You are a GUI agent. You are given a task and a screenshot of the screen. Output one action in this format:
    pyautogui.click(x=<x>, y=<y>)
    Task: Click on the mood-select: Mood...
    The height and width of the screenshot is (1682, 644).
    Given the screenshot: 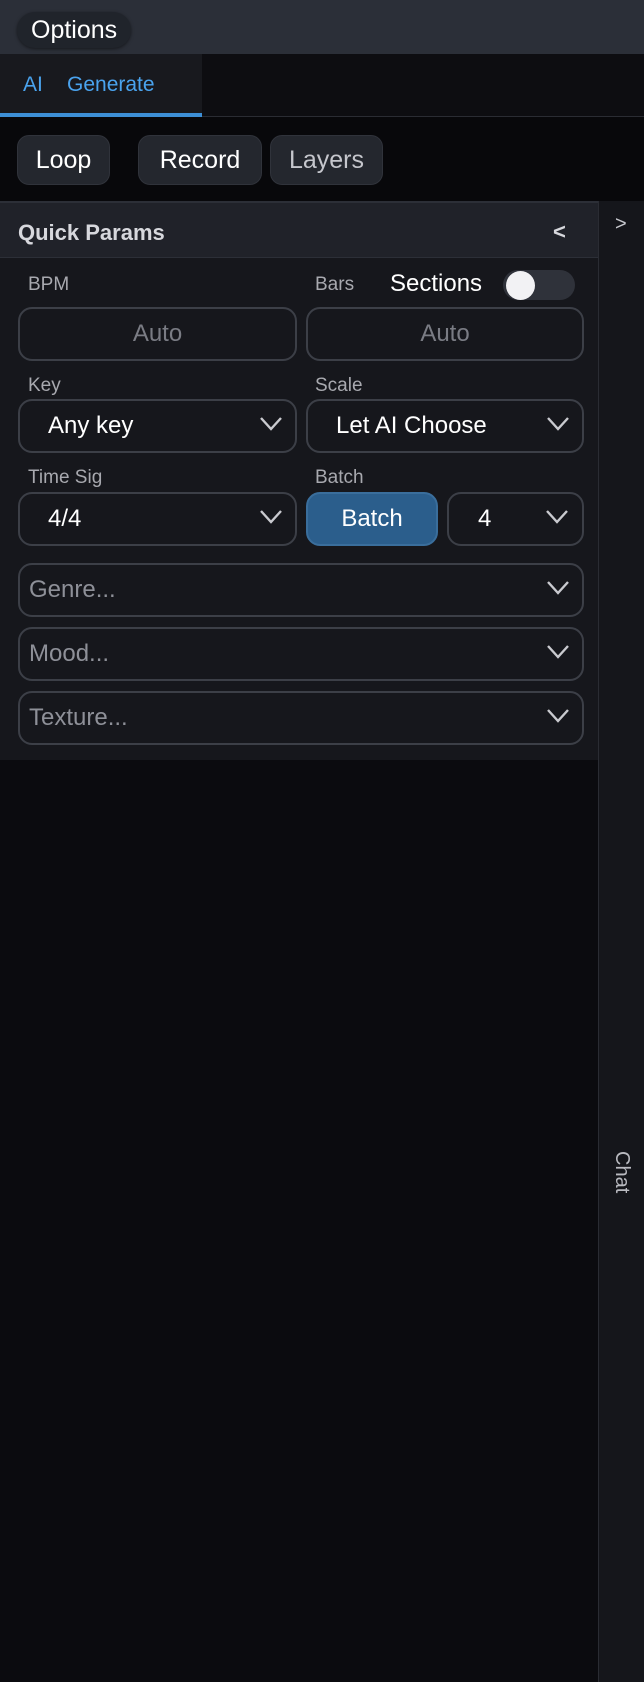 What is the action you would take?
    pyautogui.click(x=301, y=654)
    